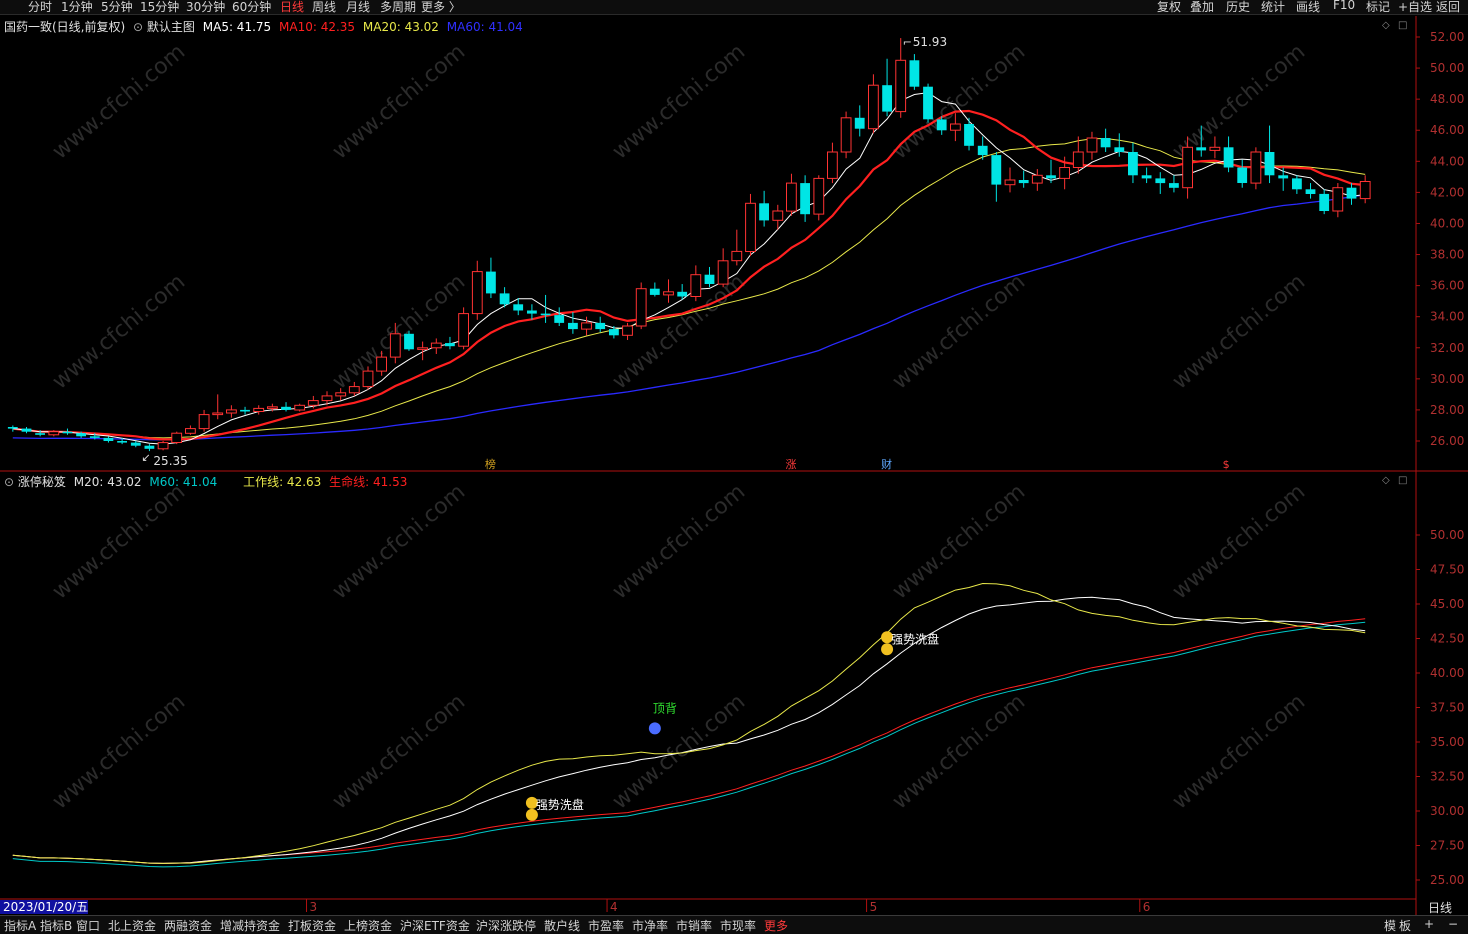  I want to click on bottom-tab-8: 沪深ETF资金, so click(435, 925).